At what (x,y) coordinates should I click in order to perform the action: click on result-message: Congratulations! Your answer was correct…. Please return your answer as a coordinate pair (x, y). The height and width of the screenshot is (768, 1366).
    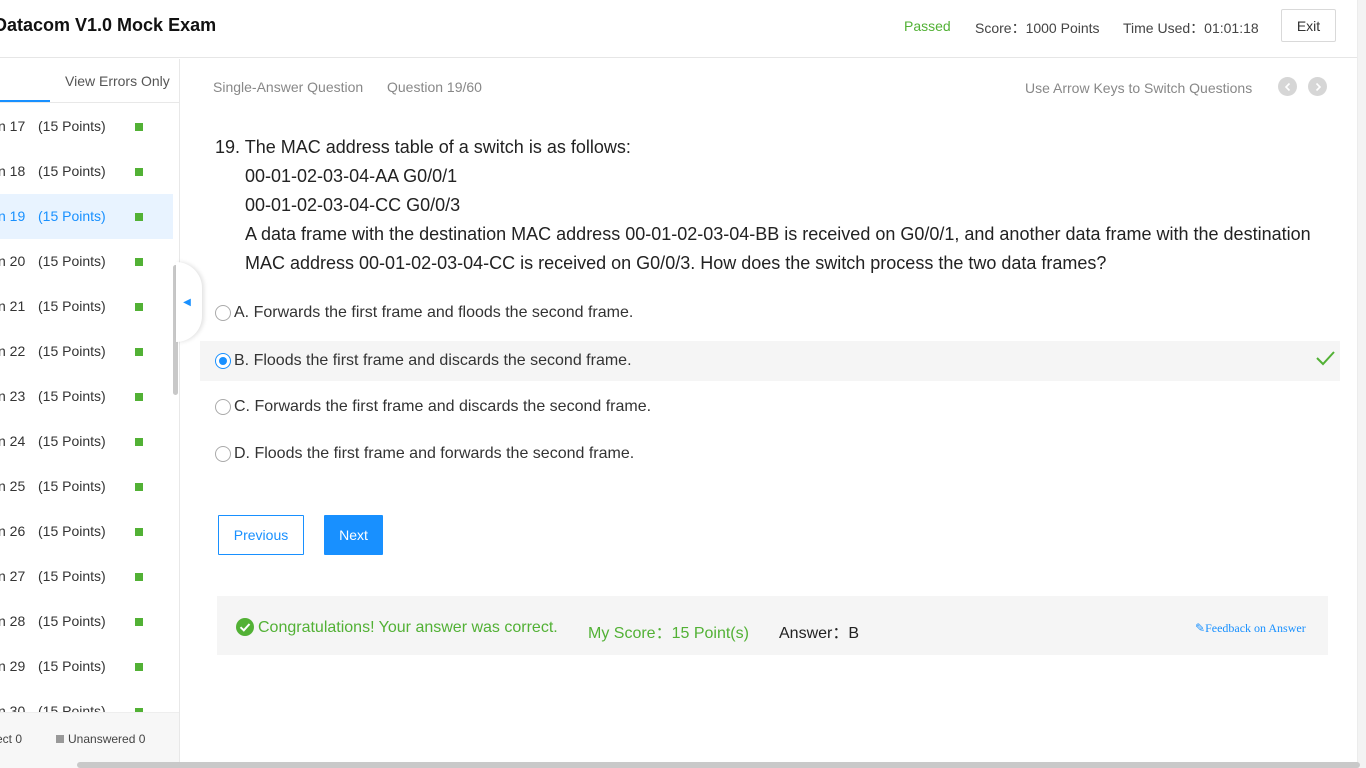
    Looking at the image, I should click on (408, 627).